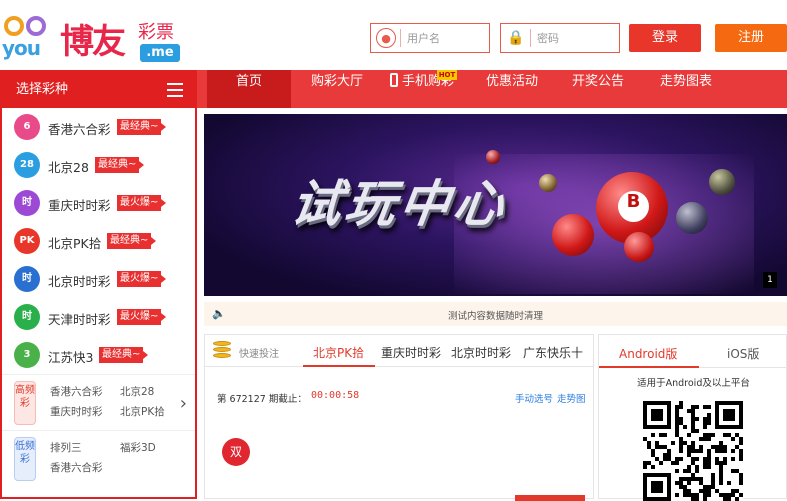 The image size is (787, 501). I want to click on nav-home: 首页, so click(249, 89).